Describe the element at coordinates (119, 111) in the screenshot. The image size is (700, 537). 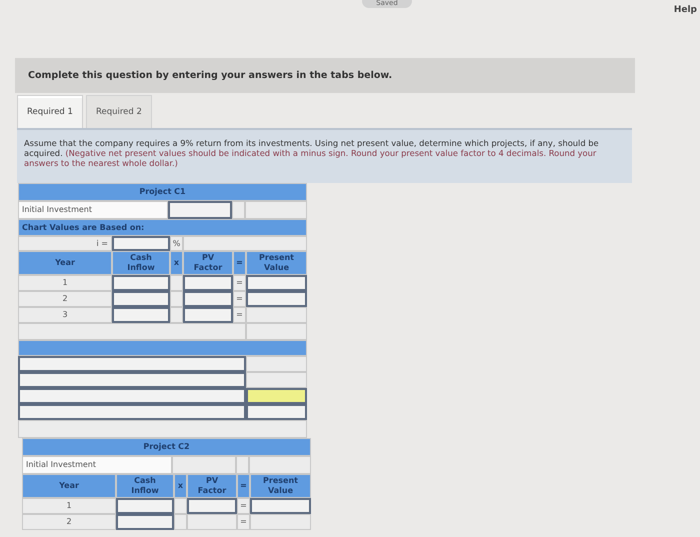
I see `tab: Required 2` at that location.